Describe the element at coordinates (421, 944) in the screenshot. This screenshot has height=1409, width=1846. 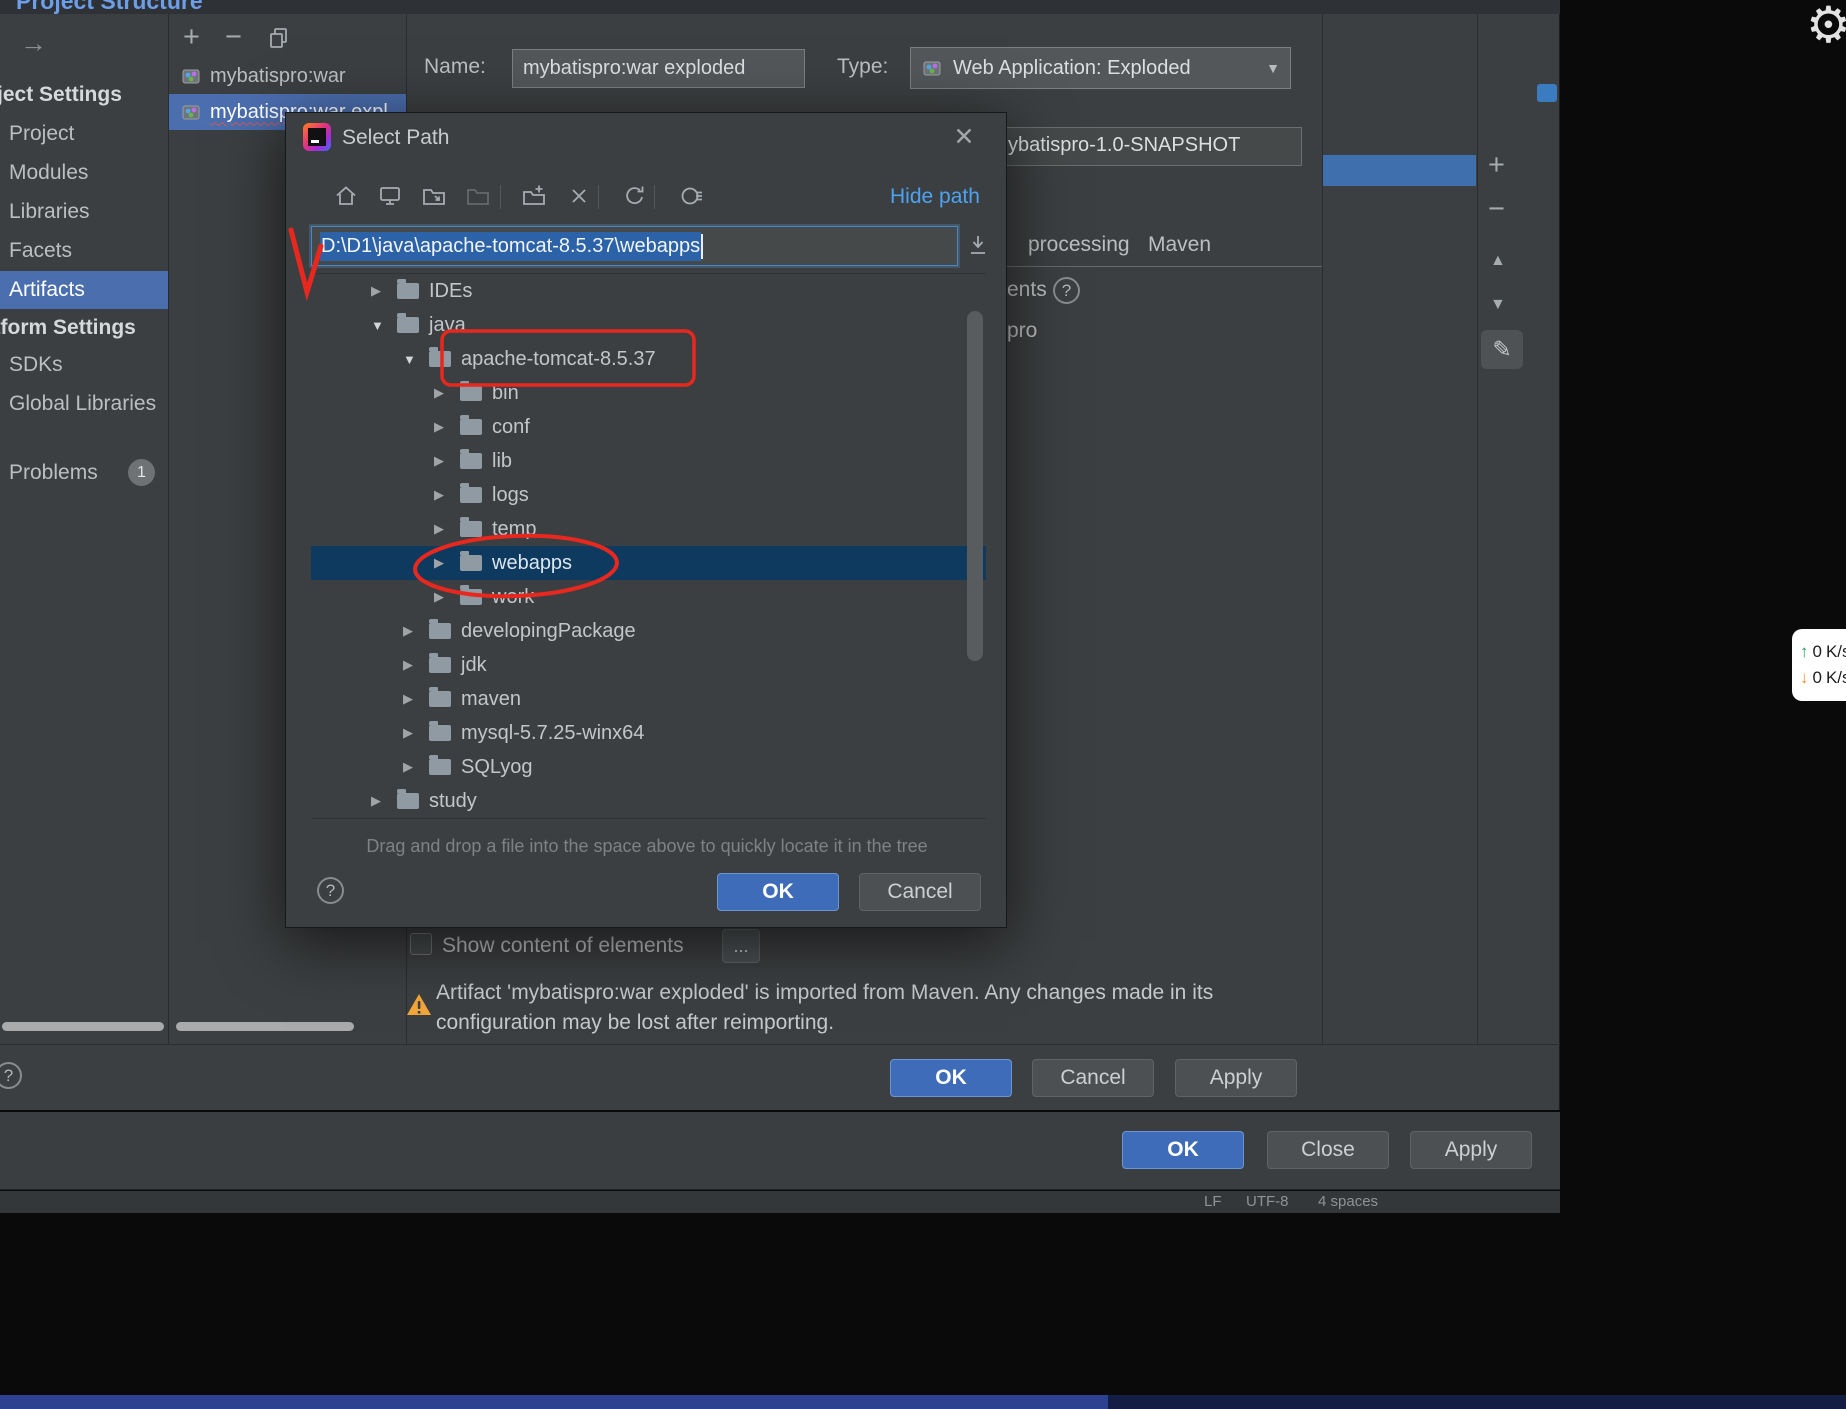
I see `show-content-checkbox` at that location.